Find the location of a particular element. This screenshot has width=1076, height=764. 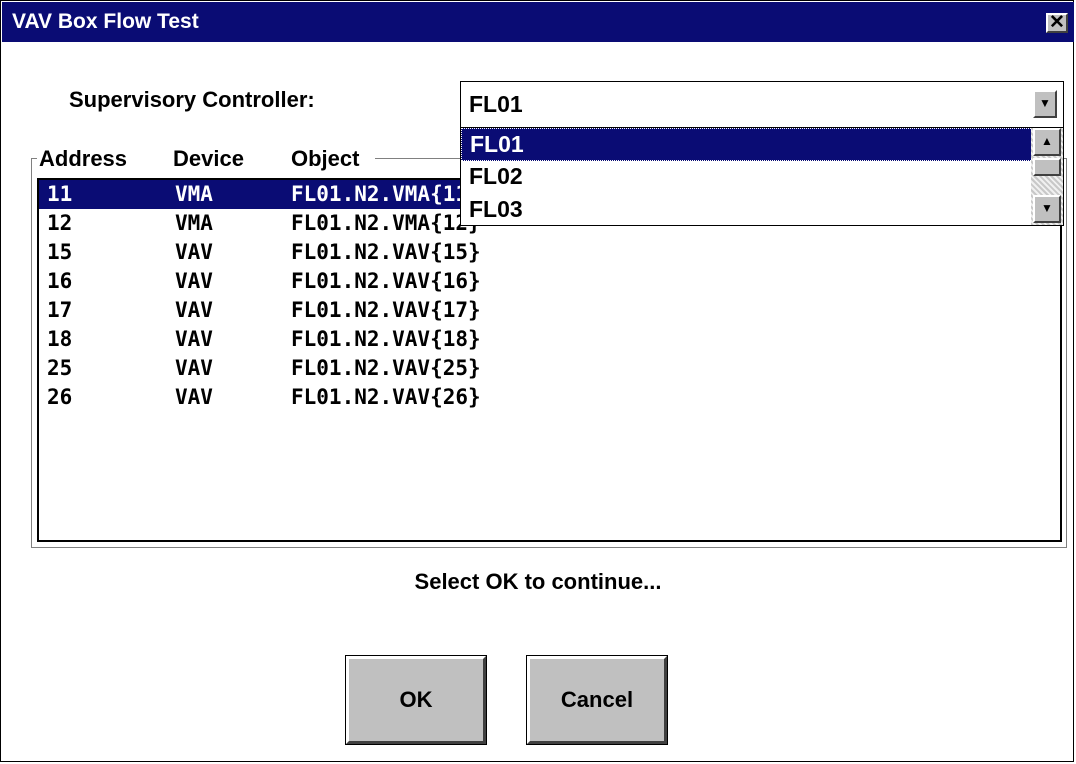

supervisory-controller-label: Supervisory Controller: is located at coordinates (192, 99).